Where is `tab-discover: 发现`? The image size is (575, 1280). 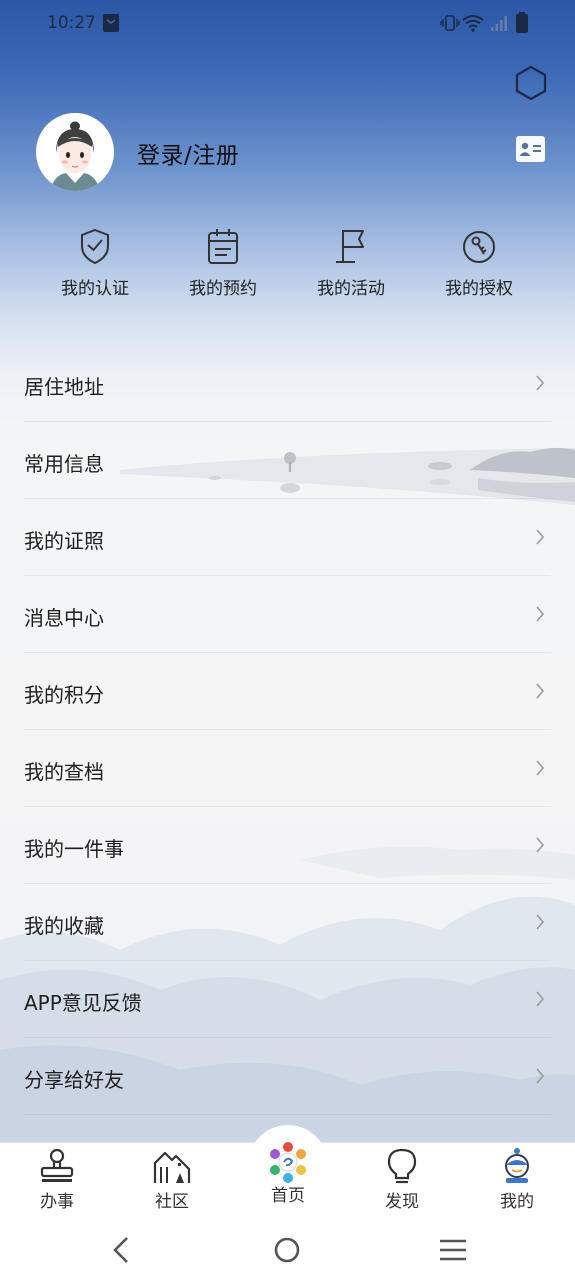 tab-discover: 发现 is located at coordinates (402, 1179).